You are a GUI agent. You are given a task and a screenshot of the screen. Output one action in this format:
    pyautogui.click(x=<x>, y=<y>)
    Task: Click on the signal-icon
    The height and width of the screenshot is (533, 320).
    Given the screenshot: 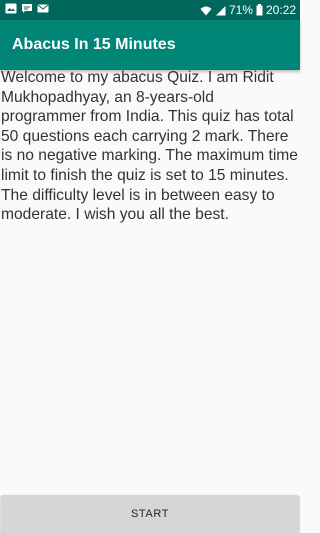 What is the action you would take?
    pyautogui.click(x=220, y=10)
    